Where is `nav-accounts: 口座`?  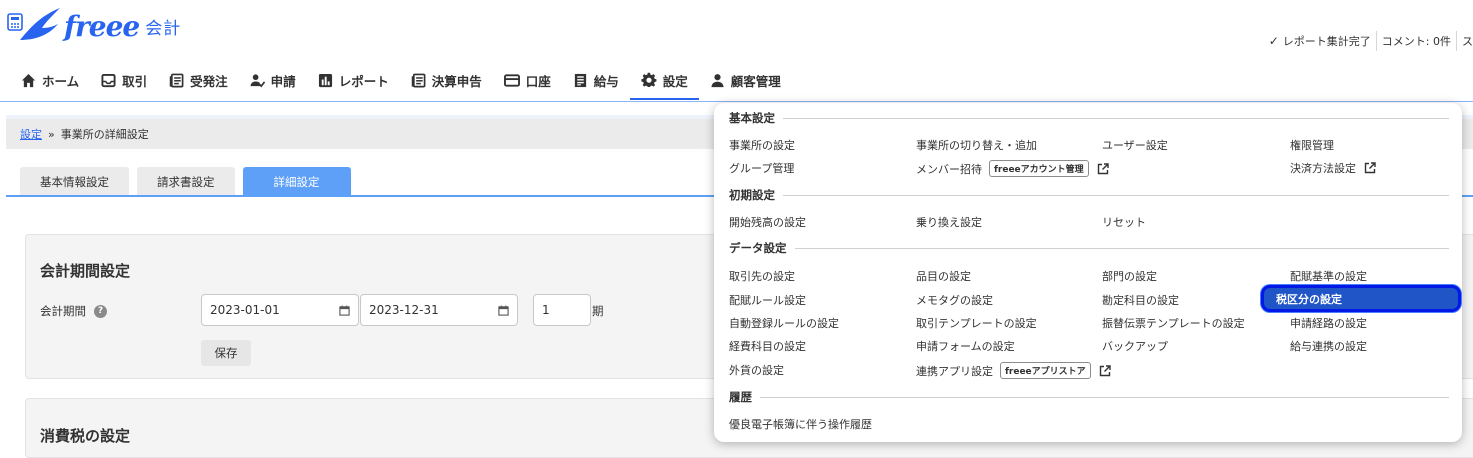
nav-accounts: 口座 is located at coordinates (527, 80).